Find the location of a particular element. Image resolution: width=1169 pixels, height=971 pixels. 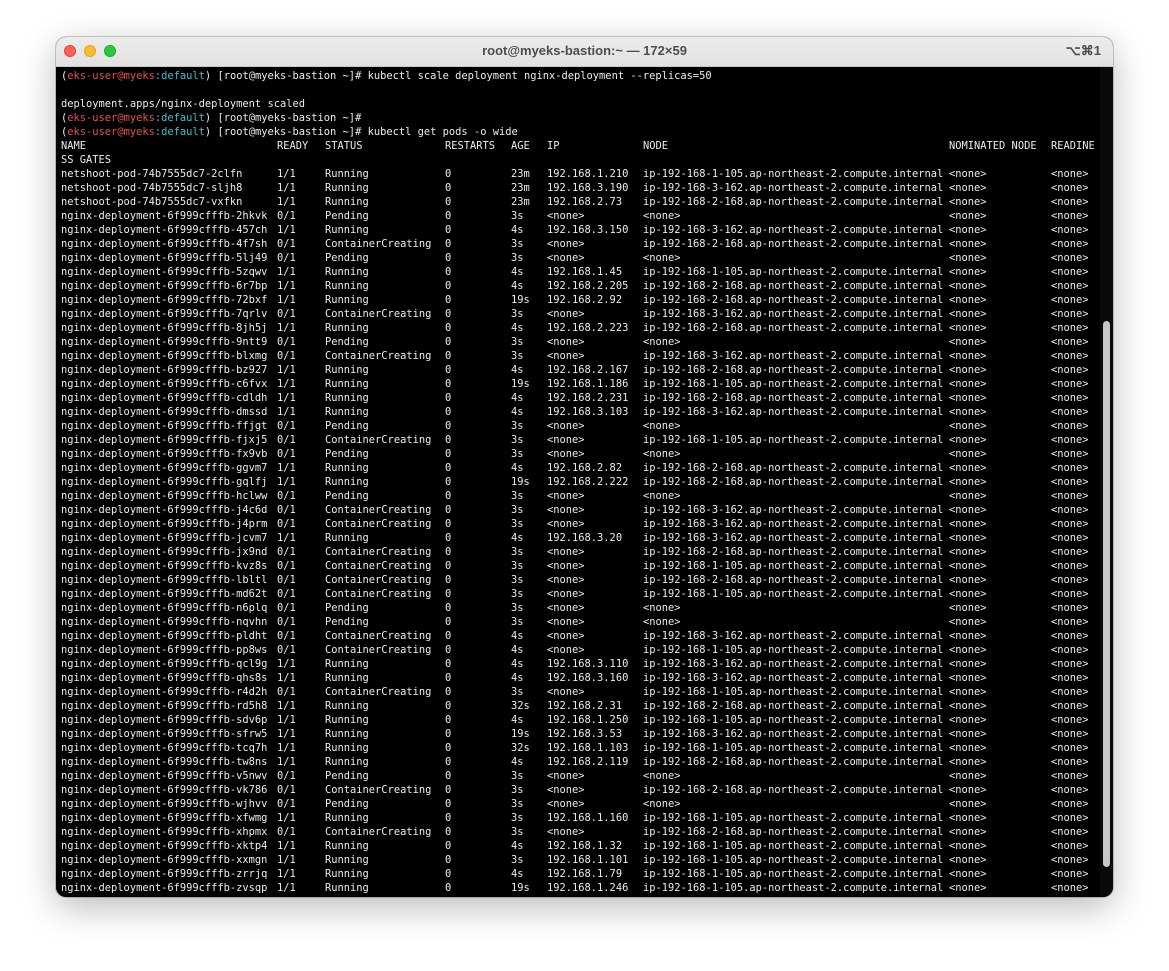

pod-name: nginx-deployment-6f999cfffb-md62t is located at coordinates (164, 594).